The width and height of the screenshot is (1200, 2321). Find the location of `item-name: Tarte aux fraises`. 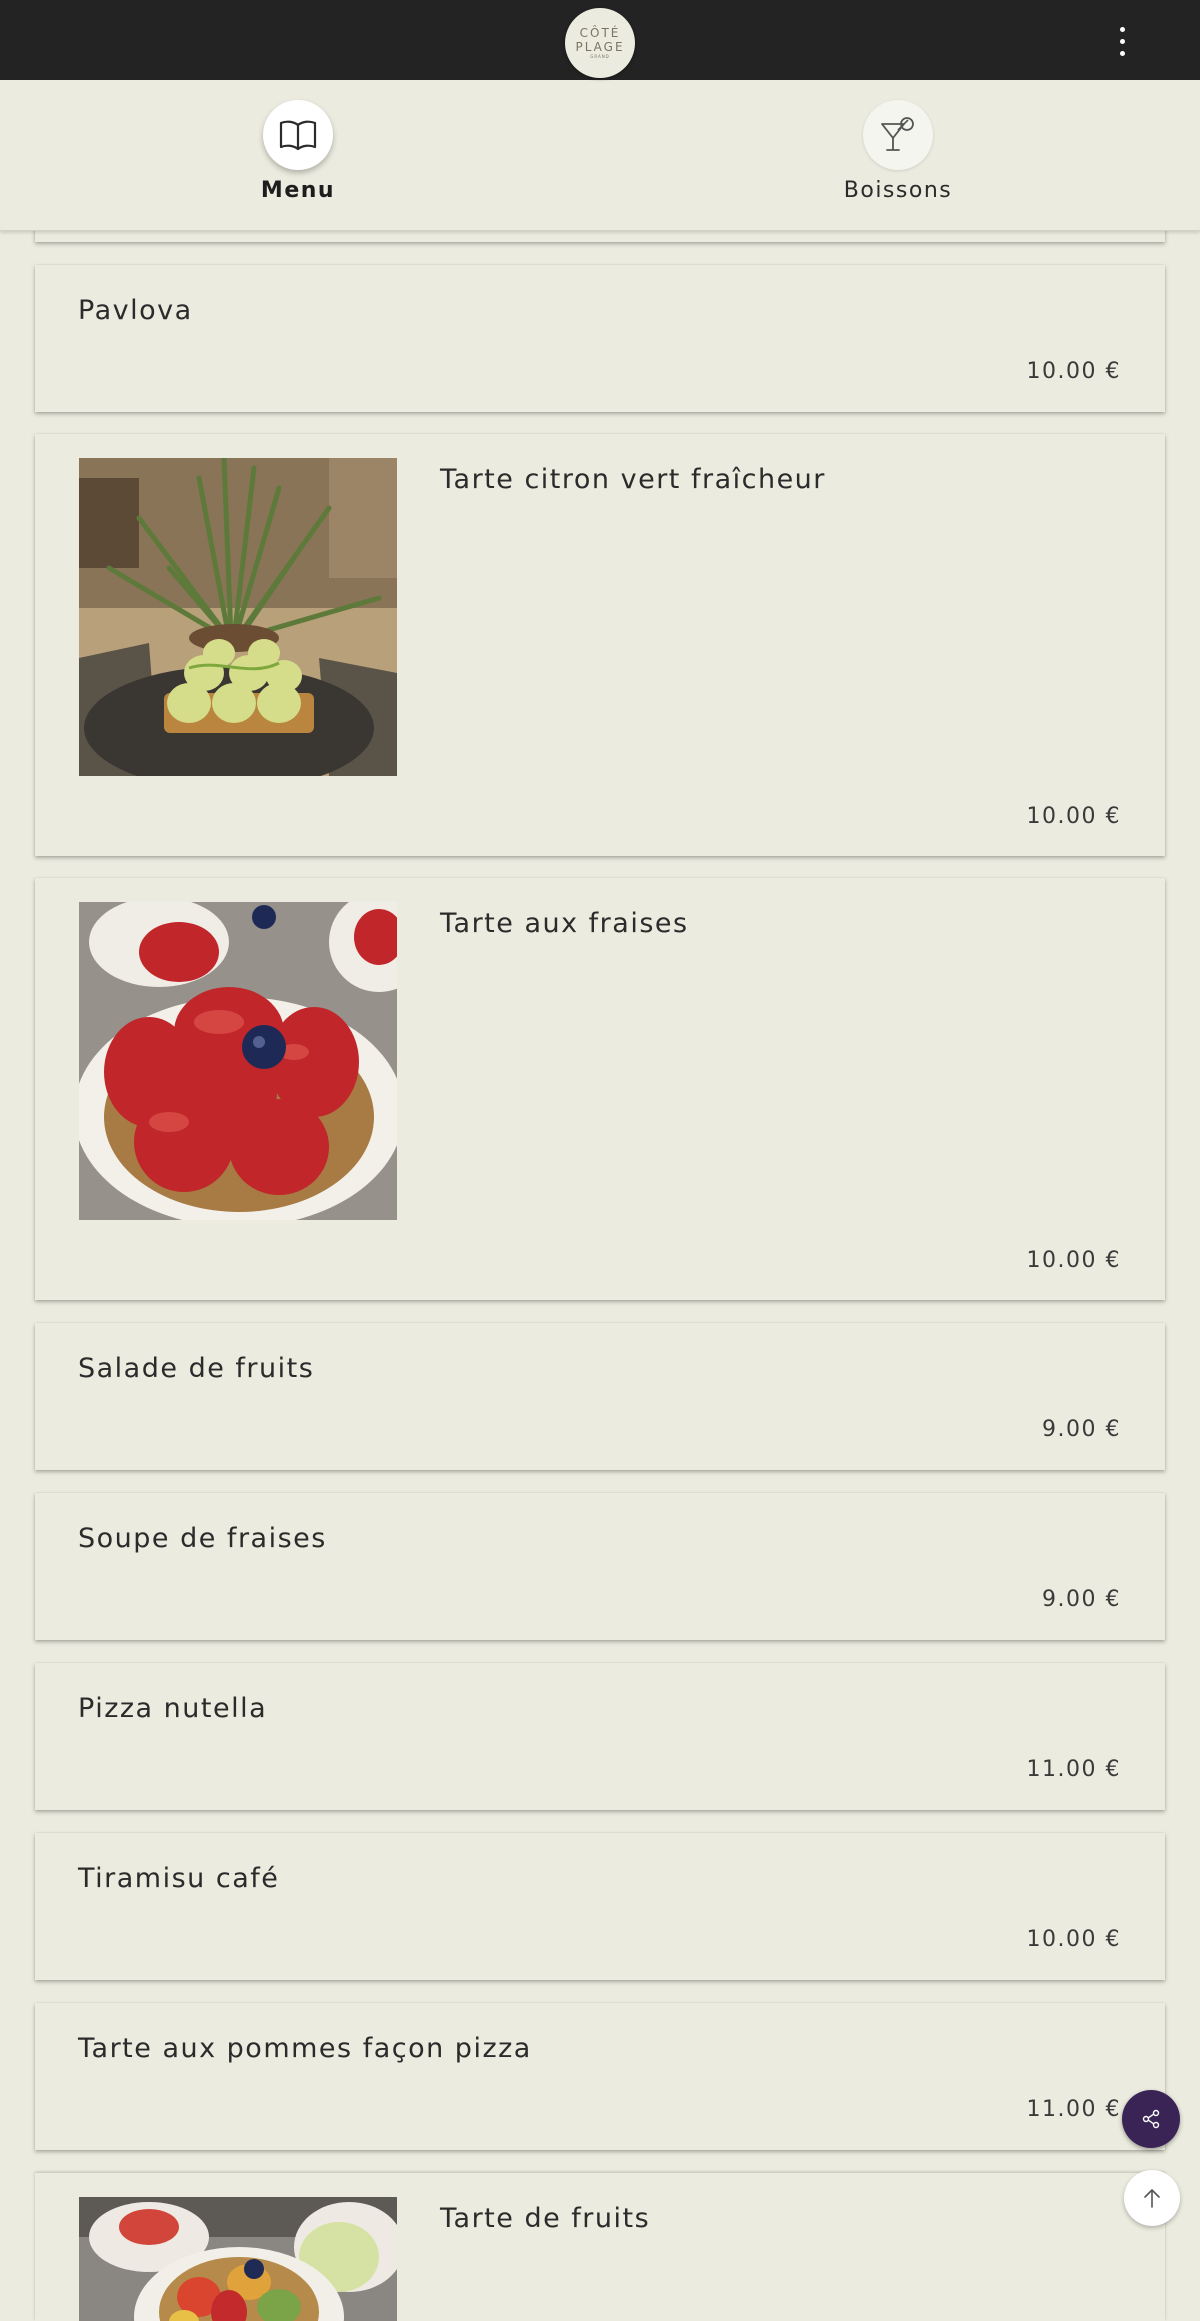

item-name: Tarte aux fraises is located at coordinates (564, 923).